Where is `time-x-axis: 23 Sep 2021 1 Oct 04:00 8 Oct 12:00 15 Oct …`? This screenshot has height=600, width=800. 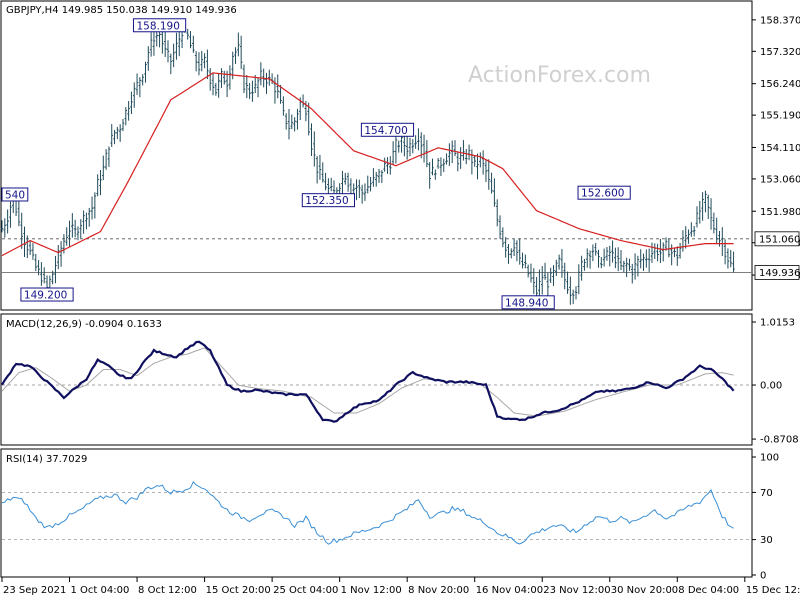
time-x-axis: 23 Sep 2021 1 Oct 04:00 8 Oct 12:00 15 Oct … is located at coordinates (400, 586).